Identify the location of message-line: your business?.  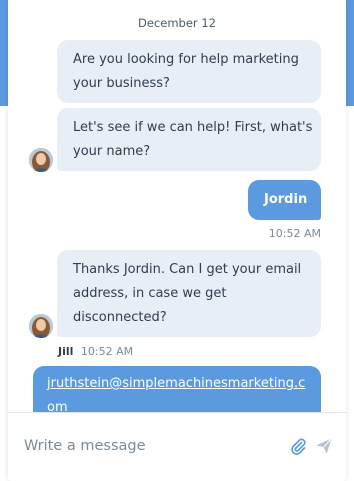
(121, 83).